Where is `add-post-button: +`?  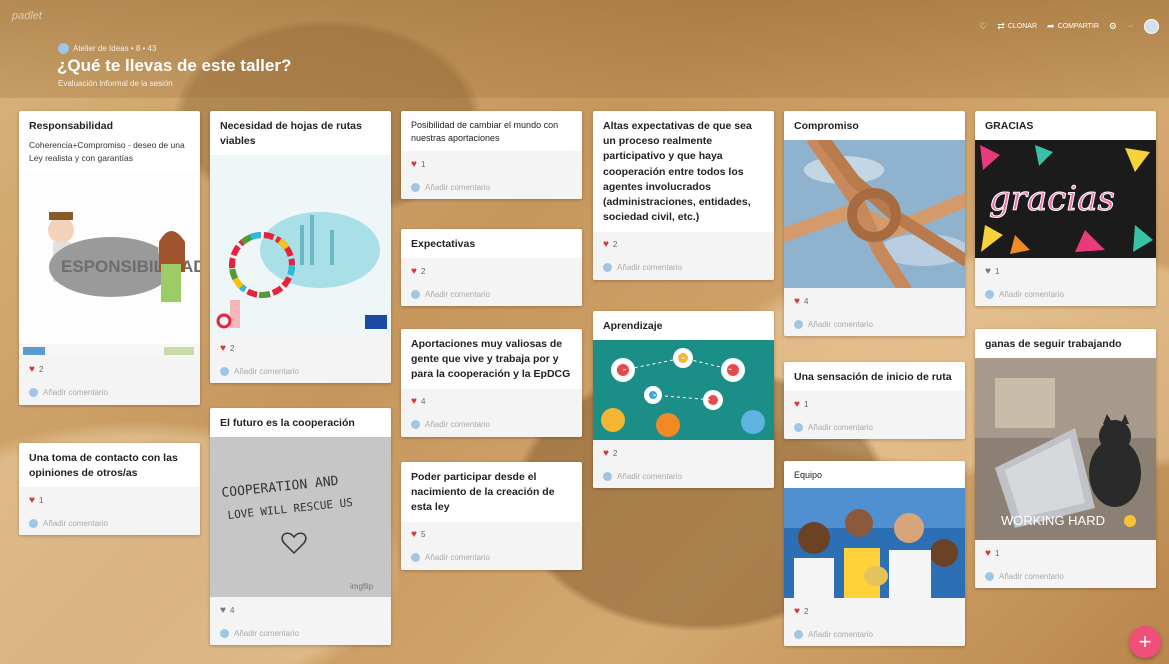 add-post-button: + is located at coordinates (1145, 642).